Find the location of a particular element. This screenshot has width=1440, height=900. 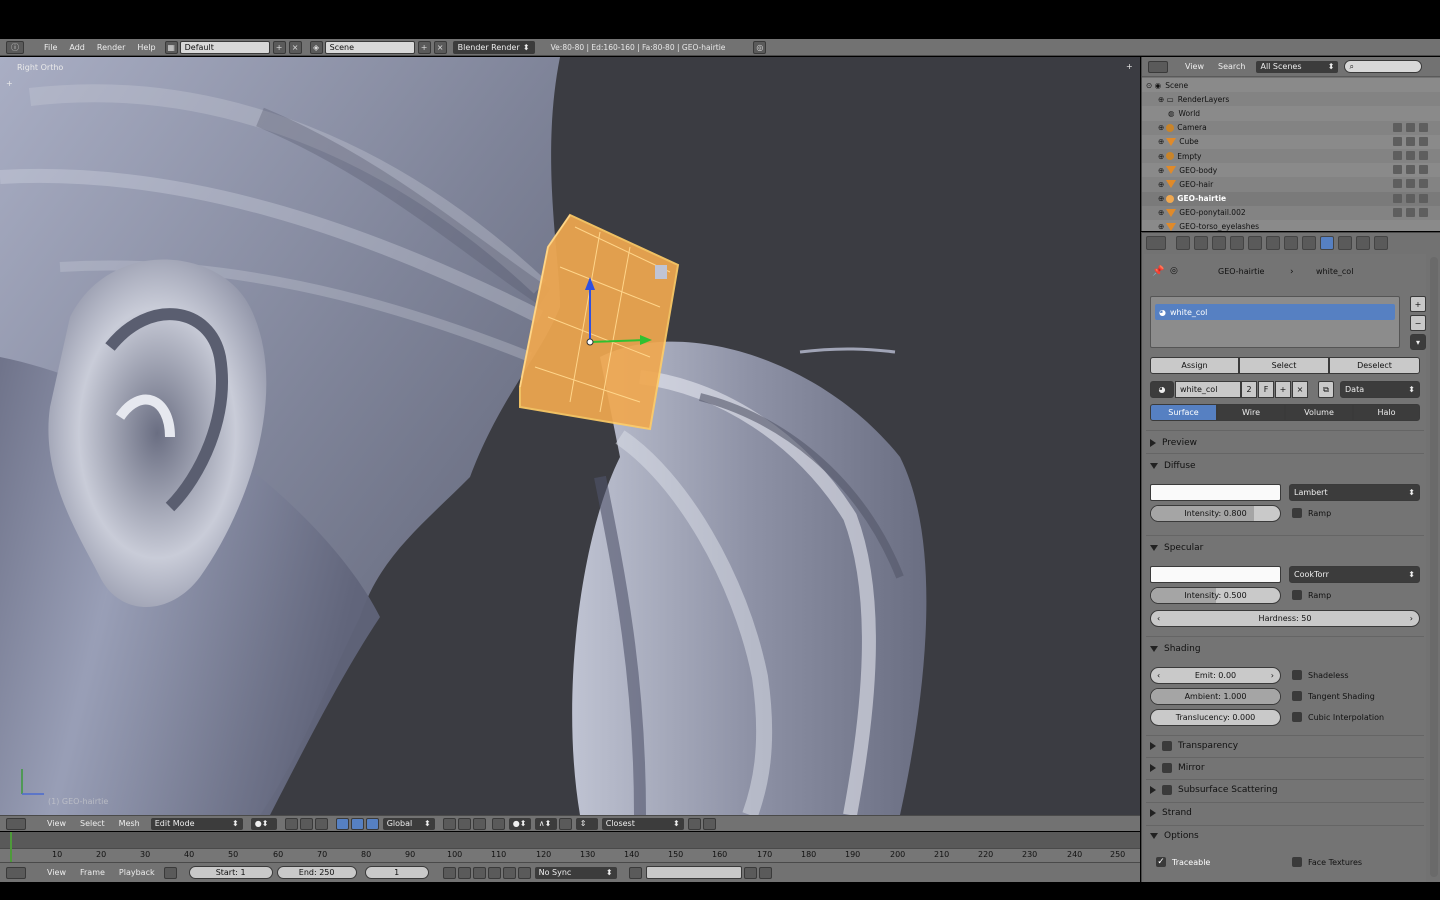

panel-options: Options is located at coordinates (1174, 836).